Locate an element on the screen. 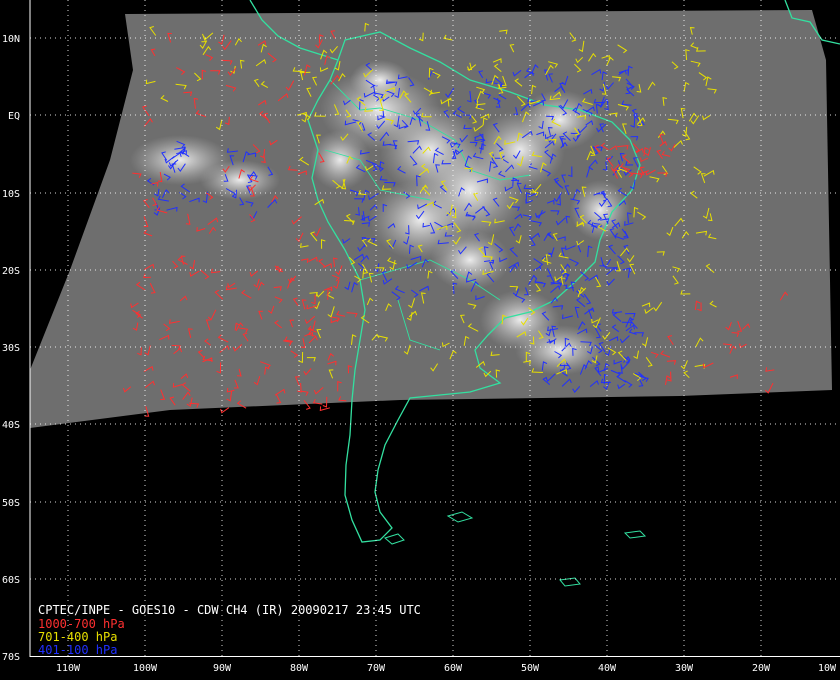 Image resolution: width=840 pixels, height=680 pixels. lon-label: 80W is located at coordinates (299, 668).